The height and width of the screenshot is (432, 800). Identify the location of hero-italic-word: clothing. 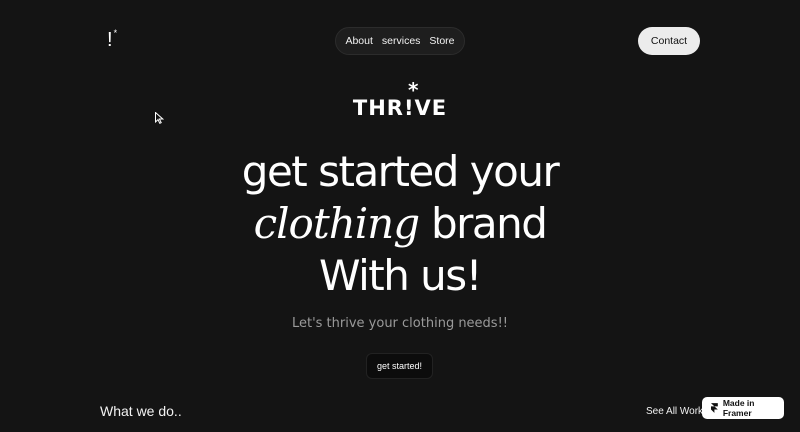
(337, 223).